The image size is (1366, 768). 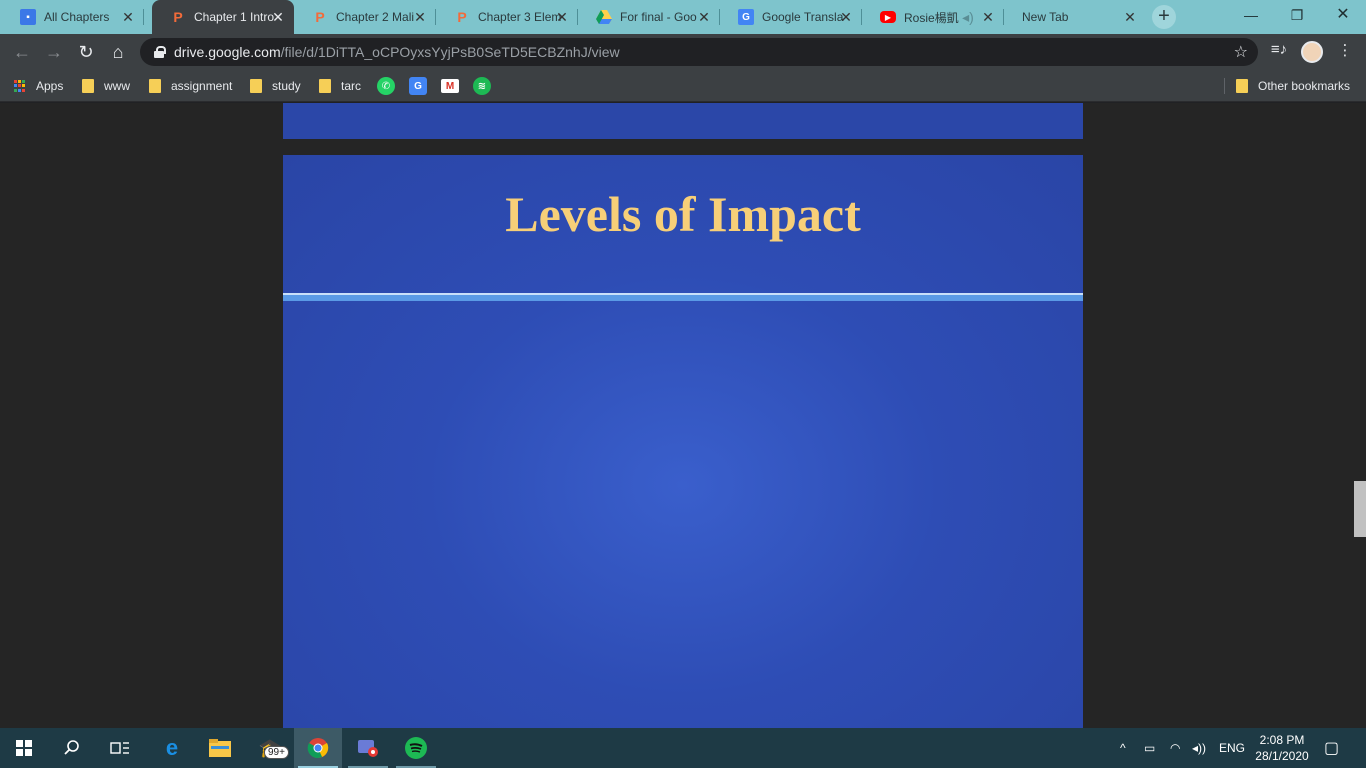 I want to click on media-control-icon: ≡♪, so click(x=1279, y=49).